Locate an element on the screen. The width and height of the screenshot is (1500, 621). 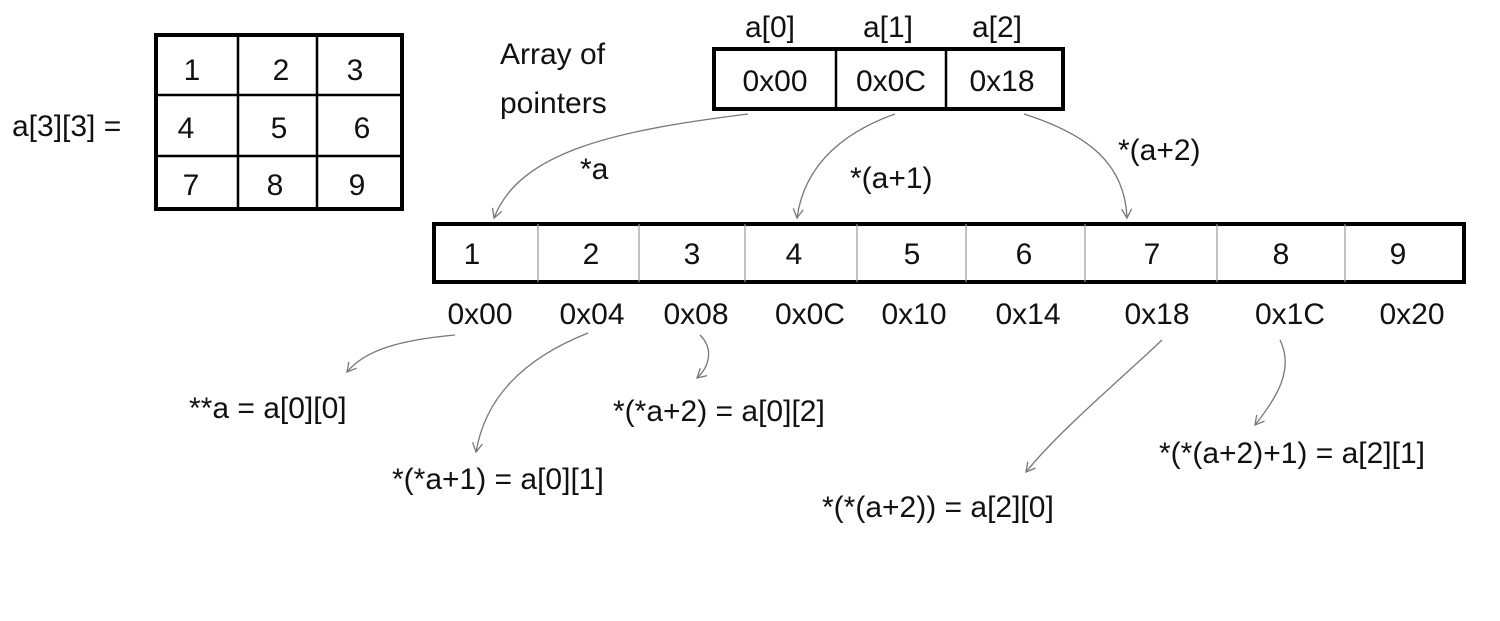
memory-cell: 7 is located at coordinates (1152, 254).